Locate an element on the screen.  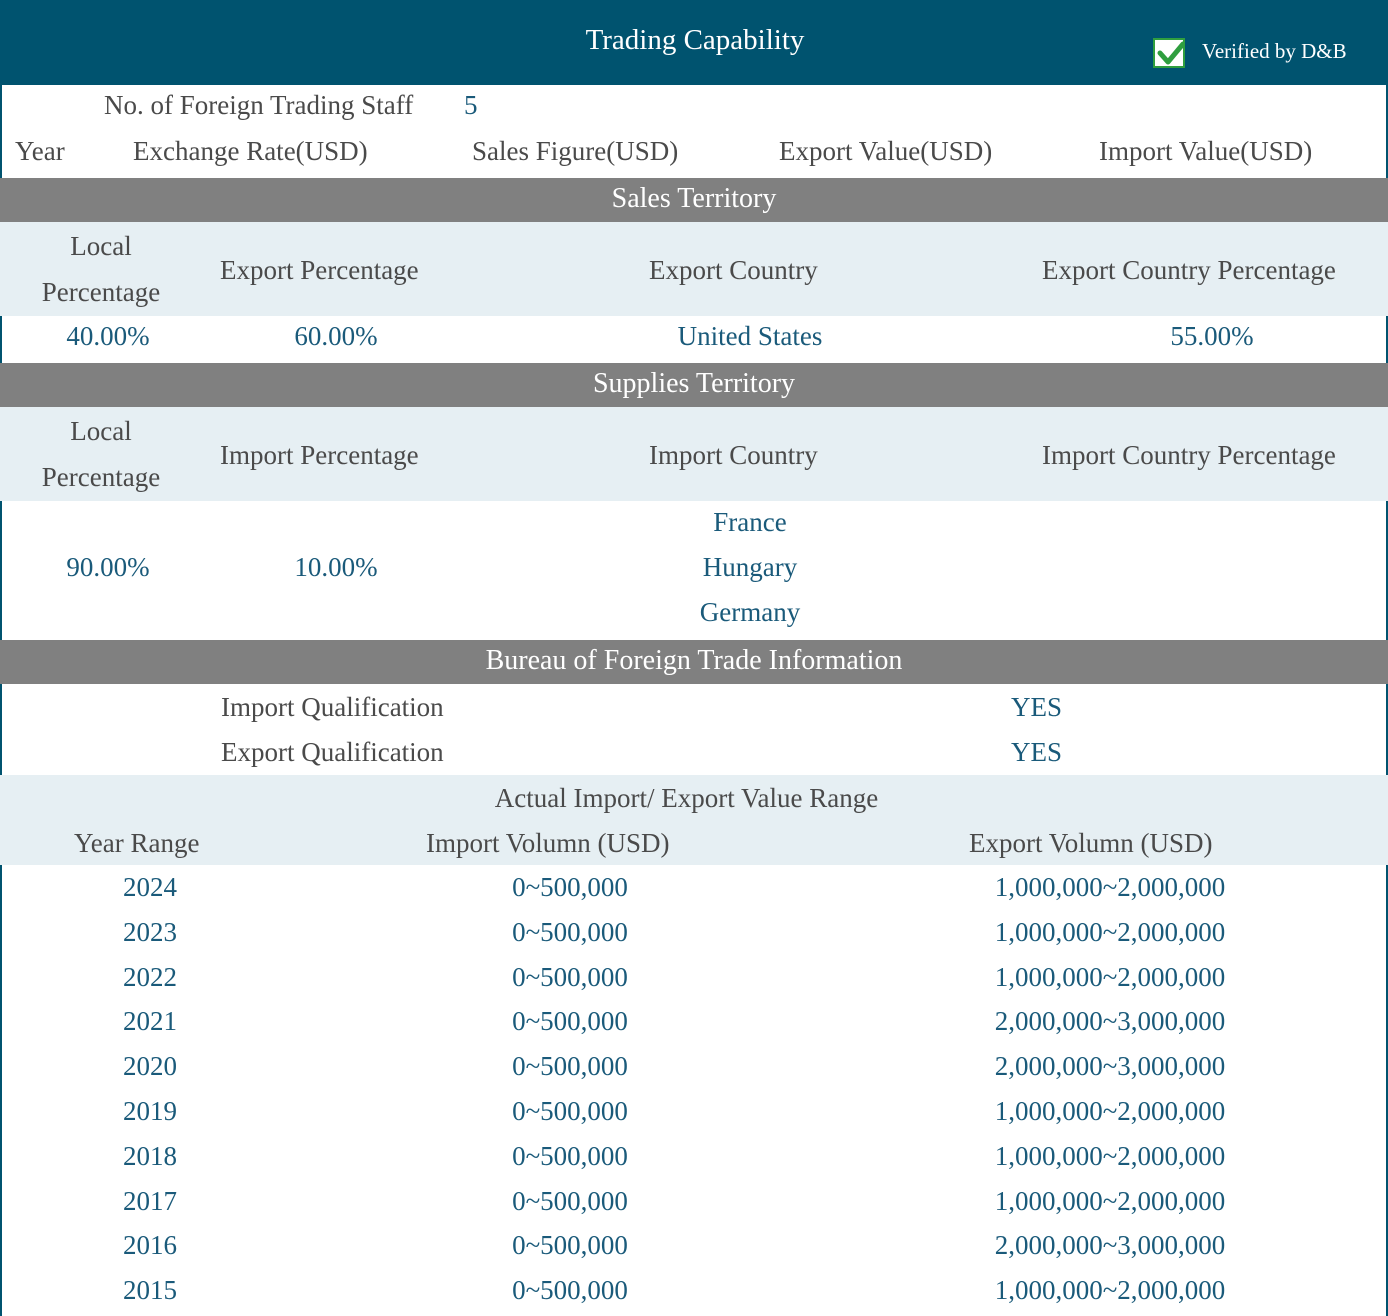
supplies-territory-band: Supplies Territory is located at coordinates (694, 385).